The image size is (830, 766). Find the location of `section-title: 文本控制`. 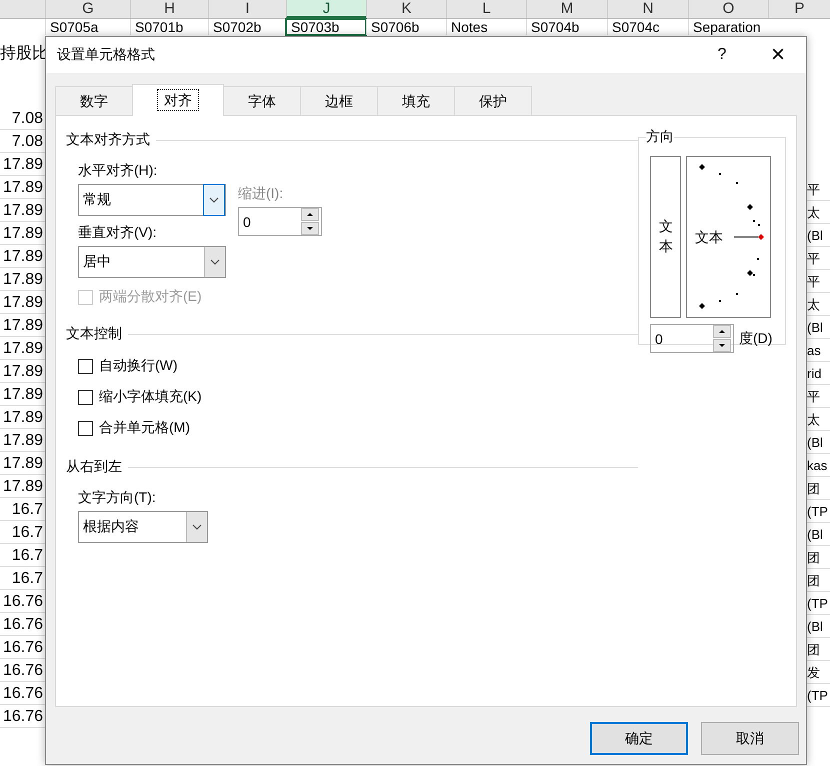

section-title: 文本控制 is located at coordinates (94, 334).